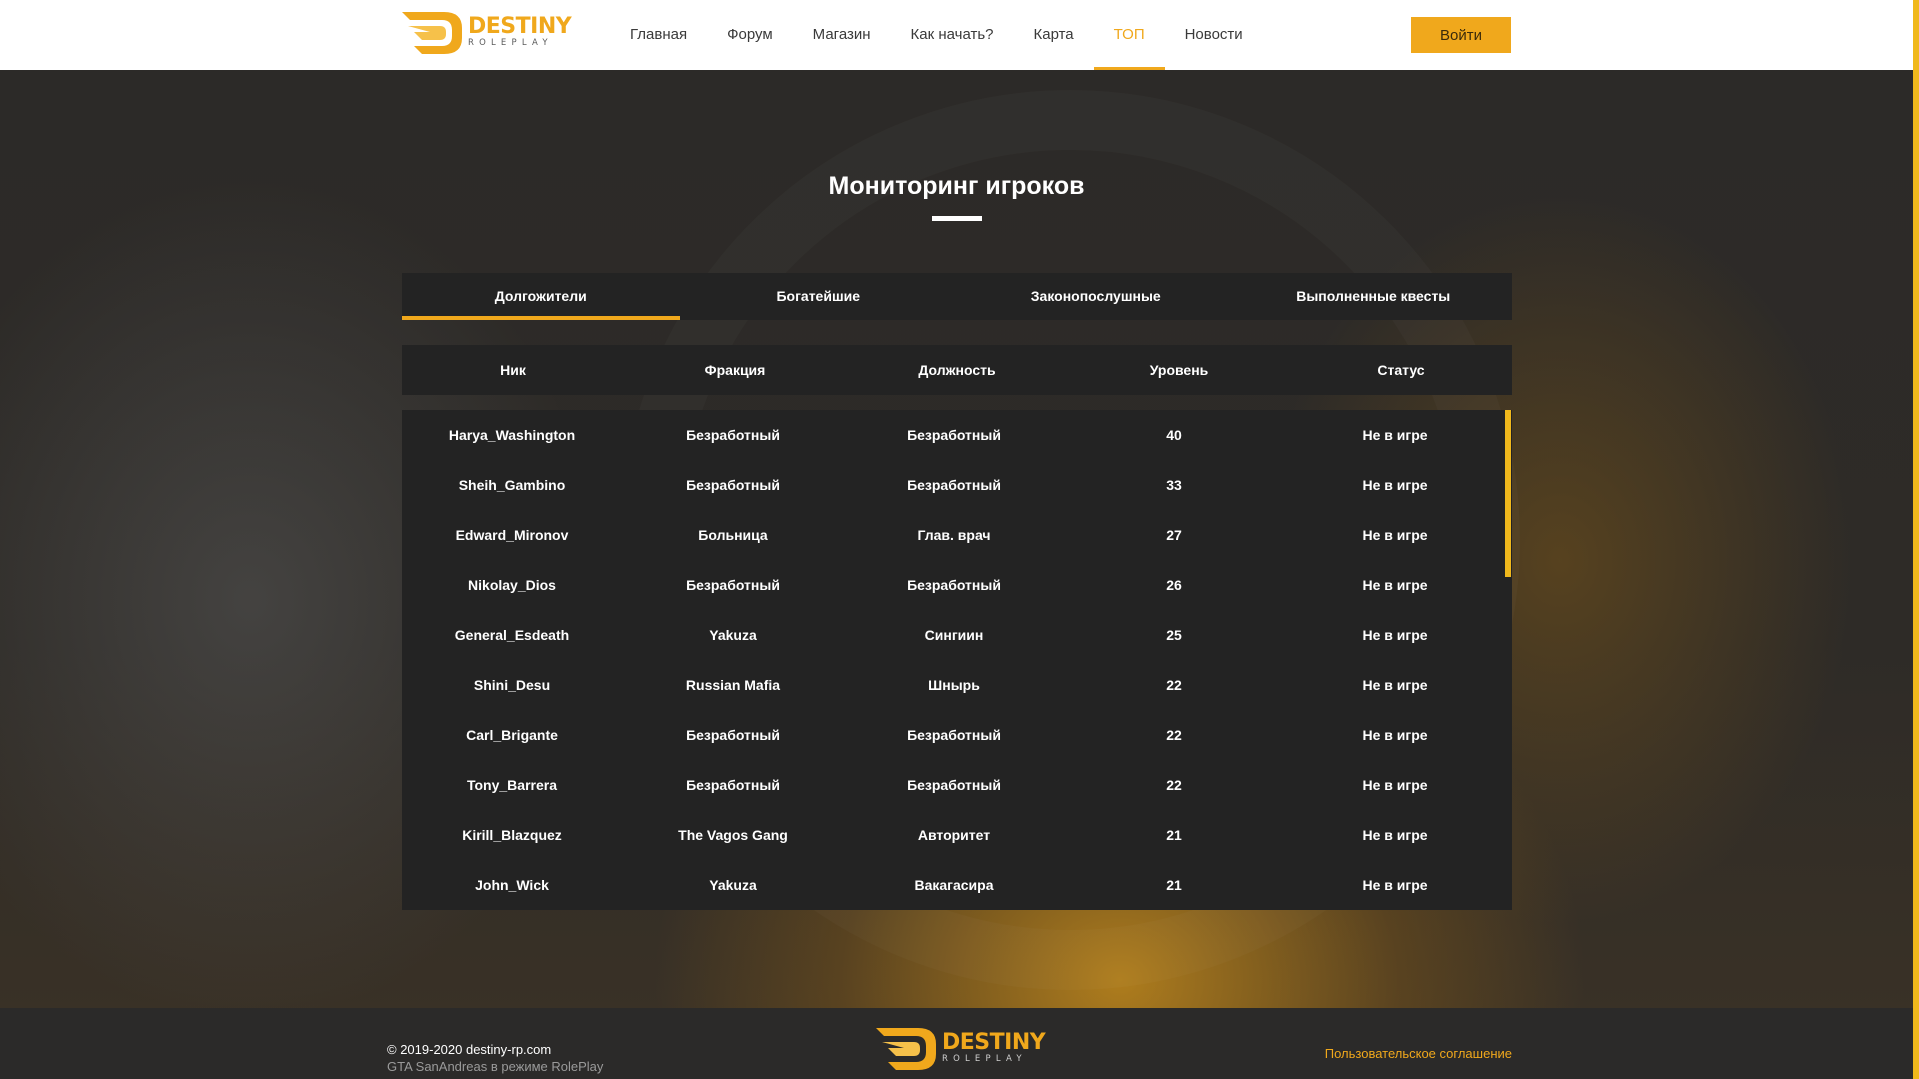  I want to click on column-header-position: Должность, so click(957, 370).